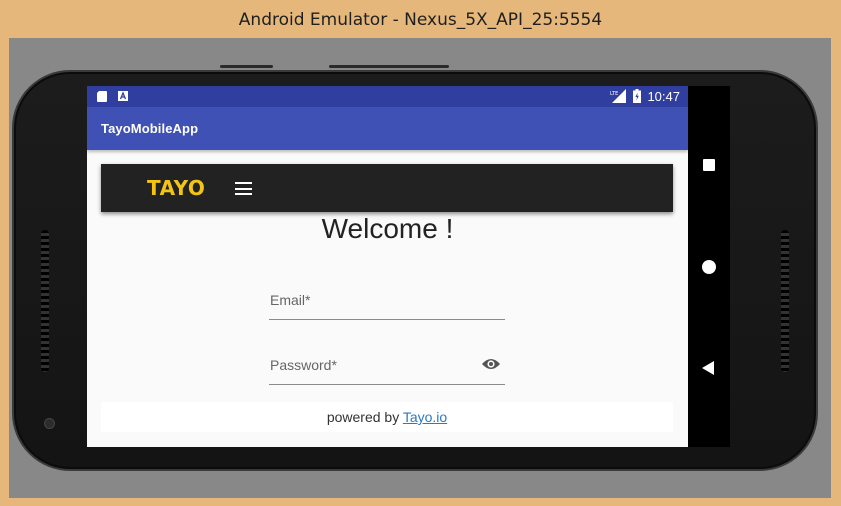  What do you see at coordinates (45, 301) in the screenshot?
I see `speaker-grille-left` at bounding box center [45, 301].